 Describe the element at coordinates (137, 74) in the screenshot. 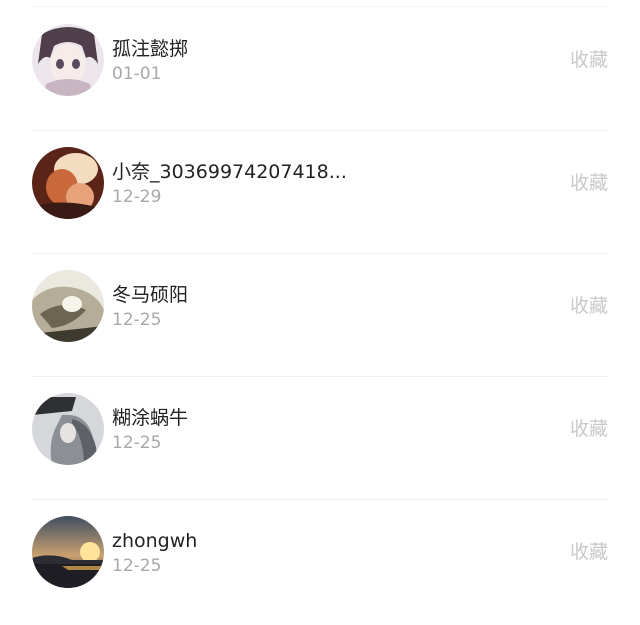

I see `post-date: 01-01` at that location.